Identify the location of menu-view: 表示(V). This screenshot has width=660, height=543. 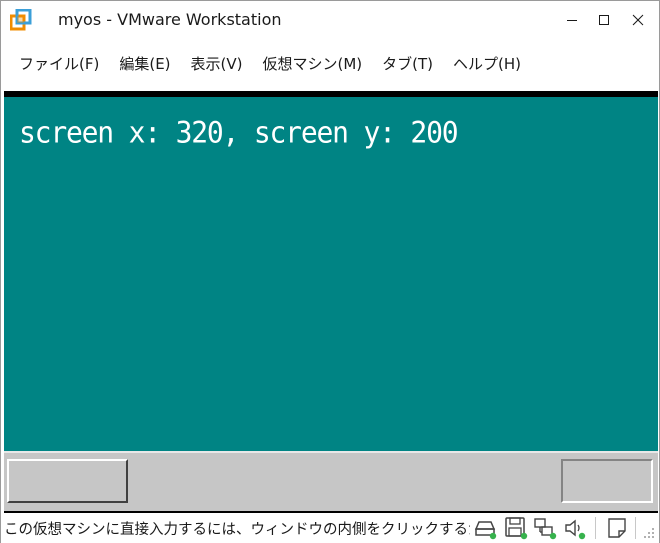
(217, 63).